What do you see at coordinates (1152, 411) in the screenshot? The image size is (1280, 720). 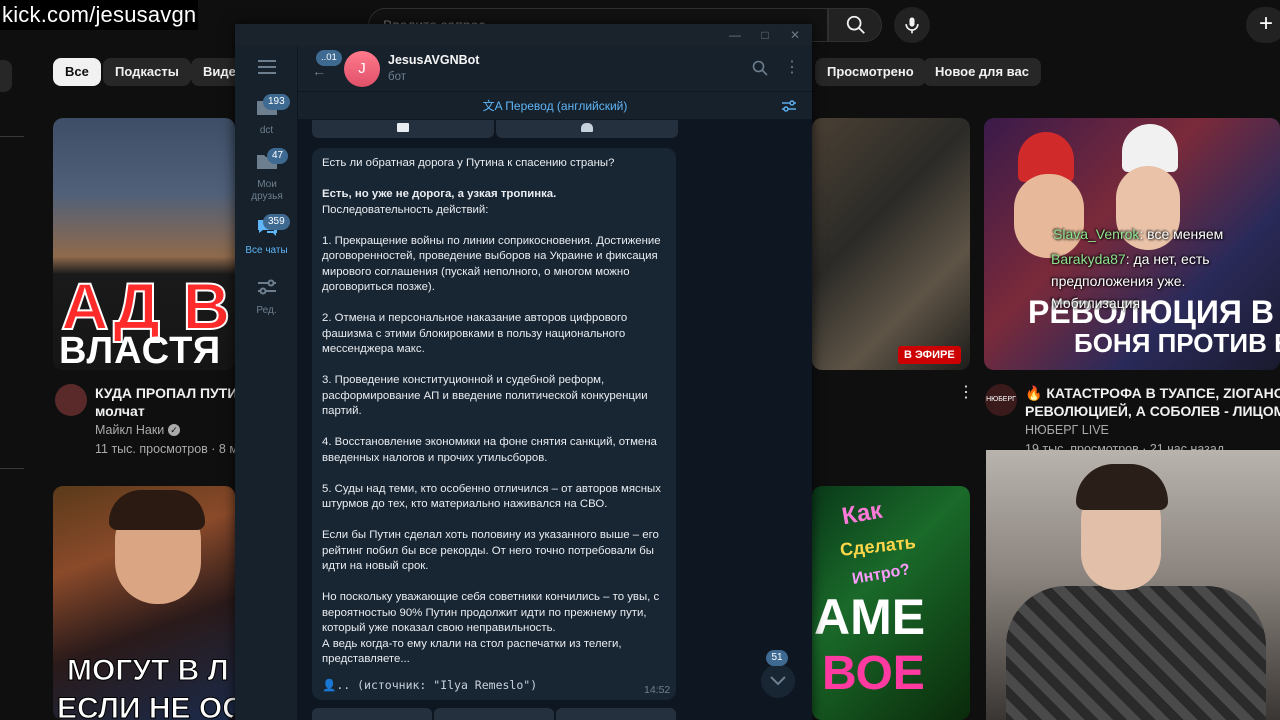 I see `video-title-line2: РЕВОЛЮЦИЕЙ, А СОБОЛЕВ - ЛИЦОМ І М` at bounding box center [1152, 411].